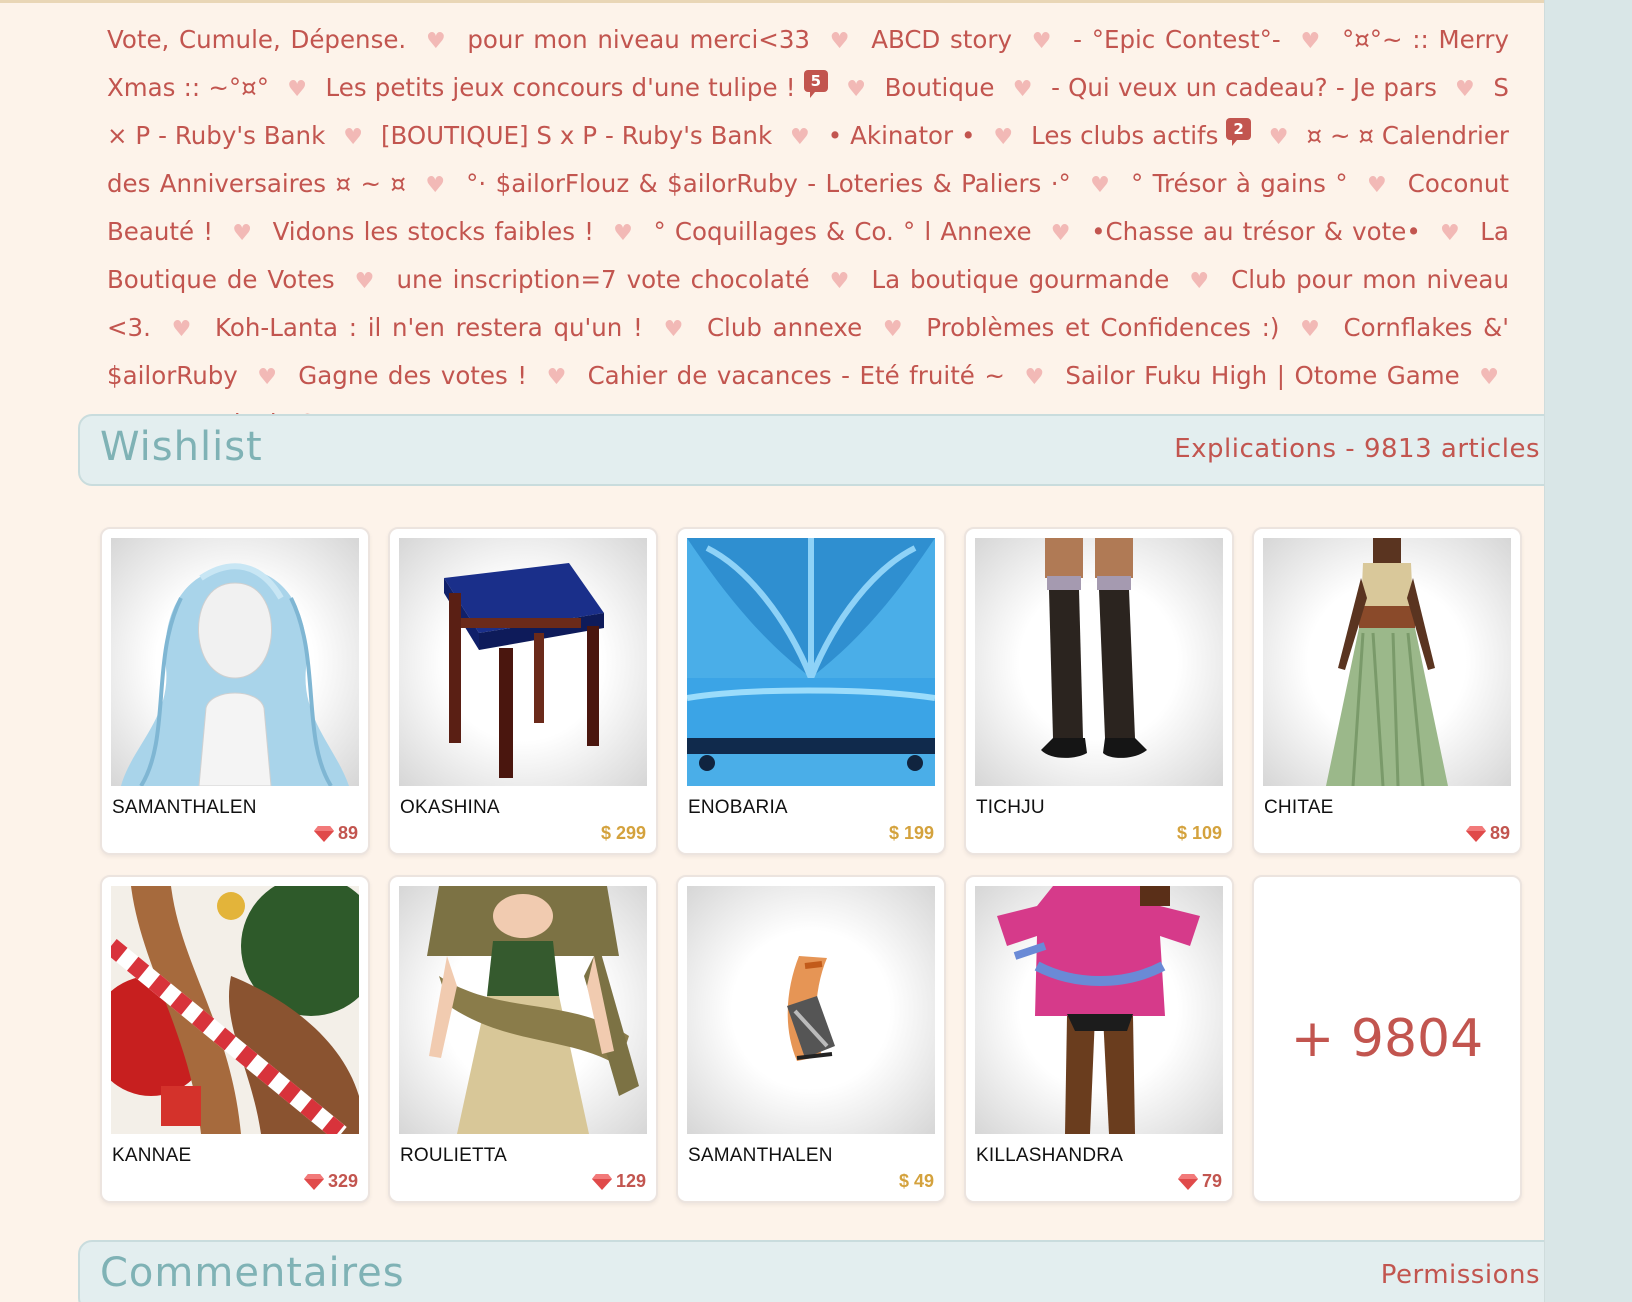 The height and width of the screenshot is (1302, 1632). I want to click on wishlist-item: TICHJU $ 109, so click(1099, 691).